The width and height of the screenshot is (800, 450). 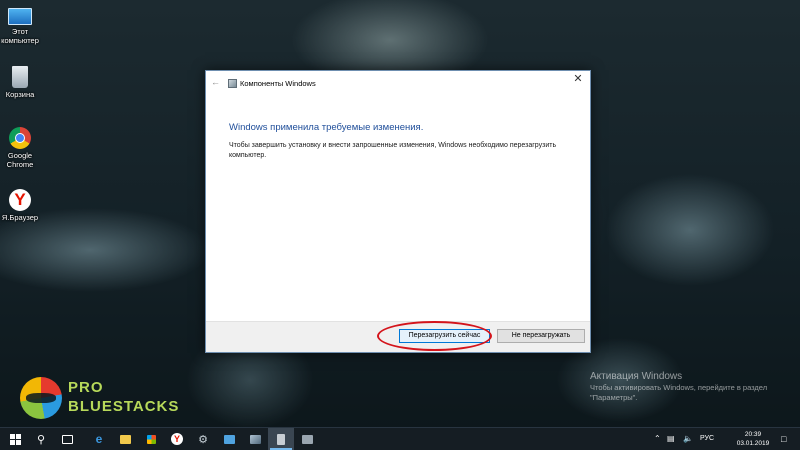 I want to click on desktop-icon-label: Я.Браузер, so click(x=20, y=217).